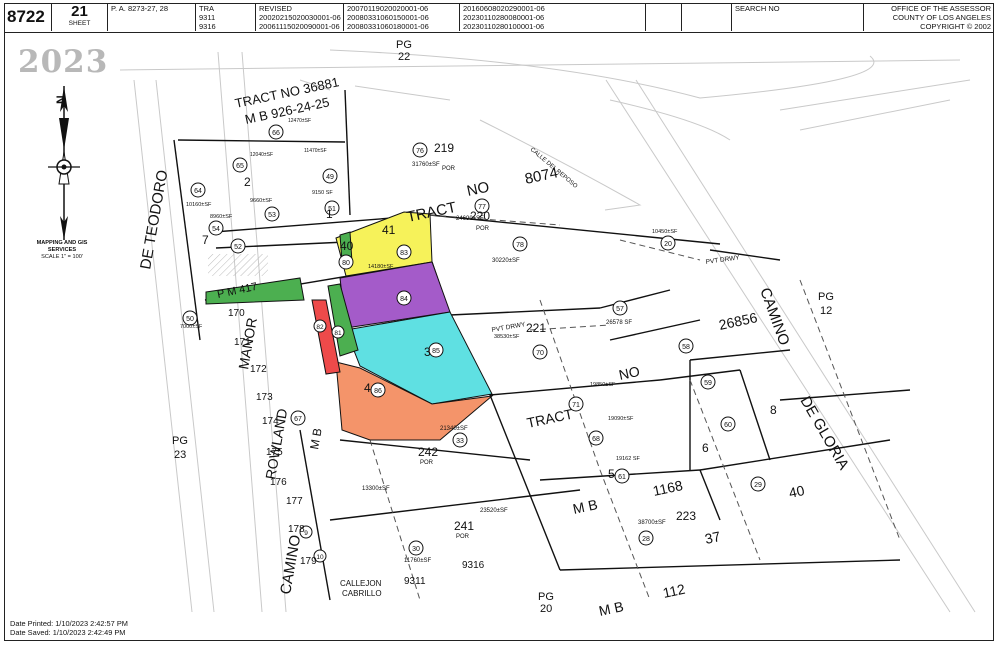 The image size is (1000, 646). Describe the element at coordinates (507, 337) in the screenshot. I see `parcel-70-area: 38530±SF` at that location.